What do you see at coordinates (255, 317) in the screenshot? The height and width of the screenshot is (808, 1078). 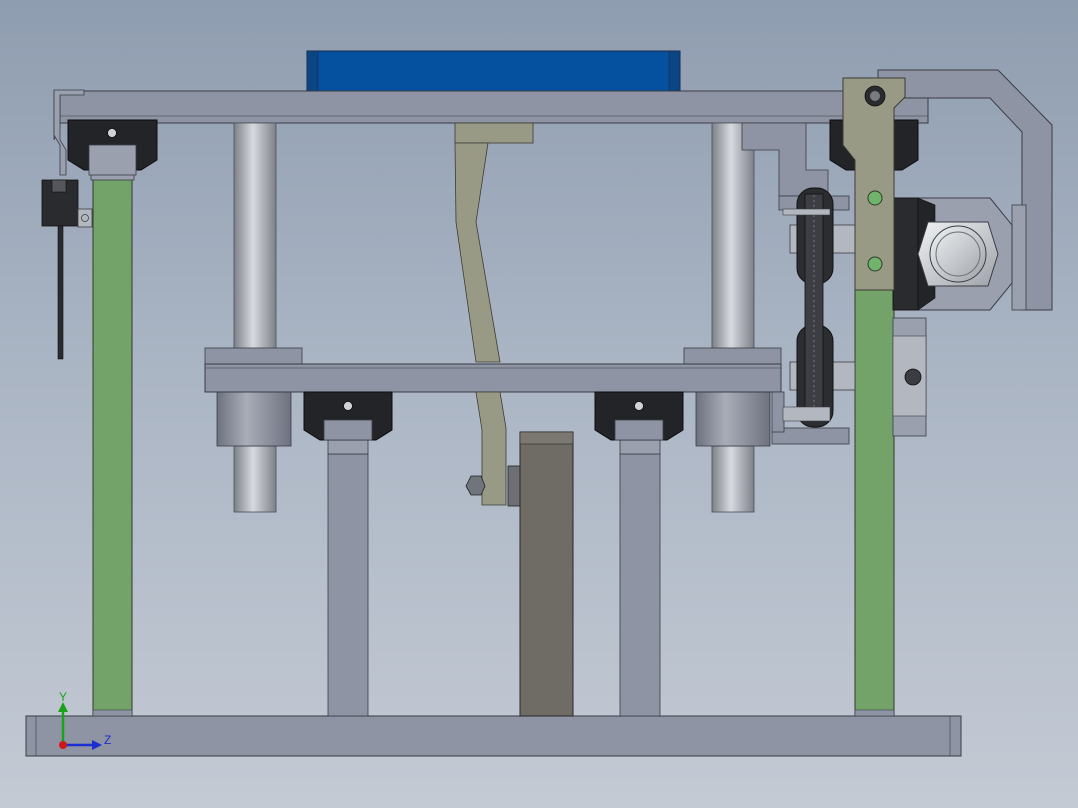 I see `guide-rod-left` at bounding box center [255, 317].